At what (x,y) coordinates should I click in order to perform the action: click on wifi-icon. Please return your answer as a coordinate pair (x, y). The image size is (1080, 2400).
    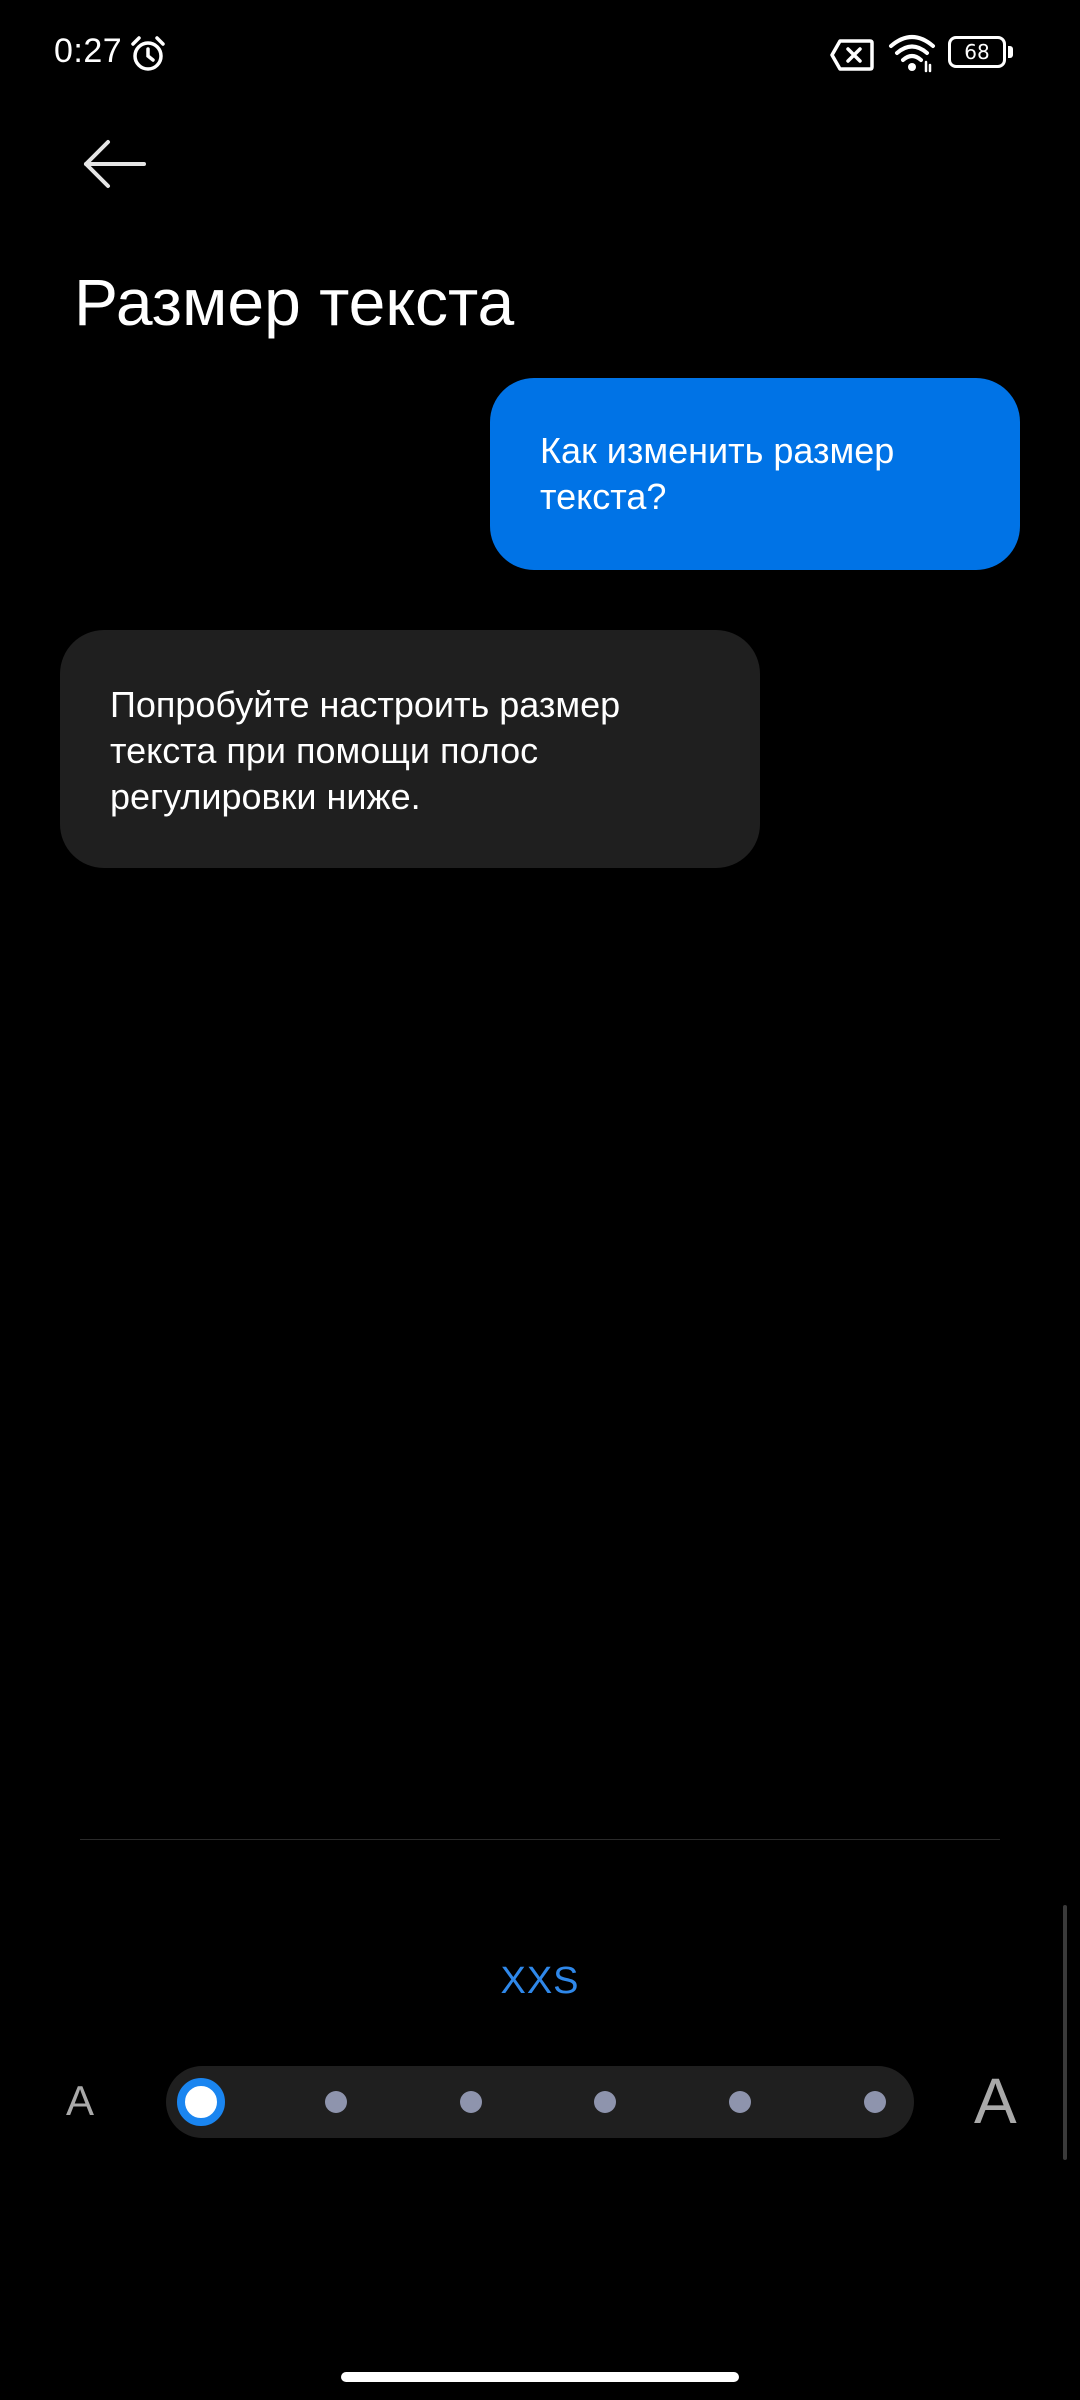
    Looking at the image, I should click on (912, 54).